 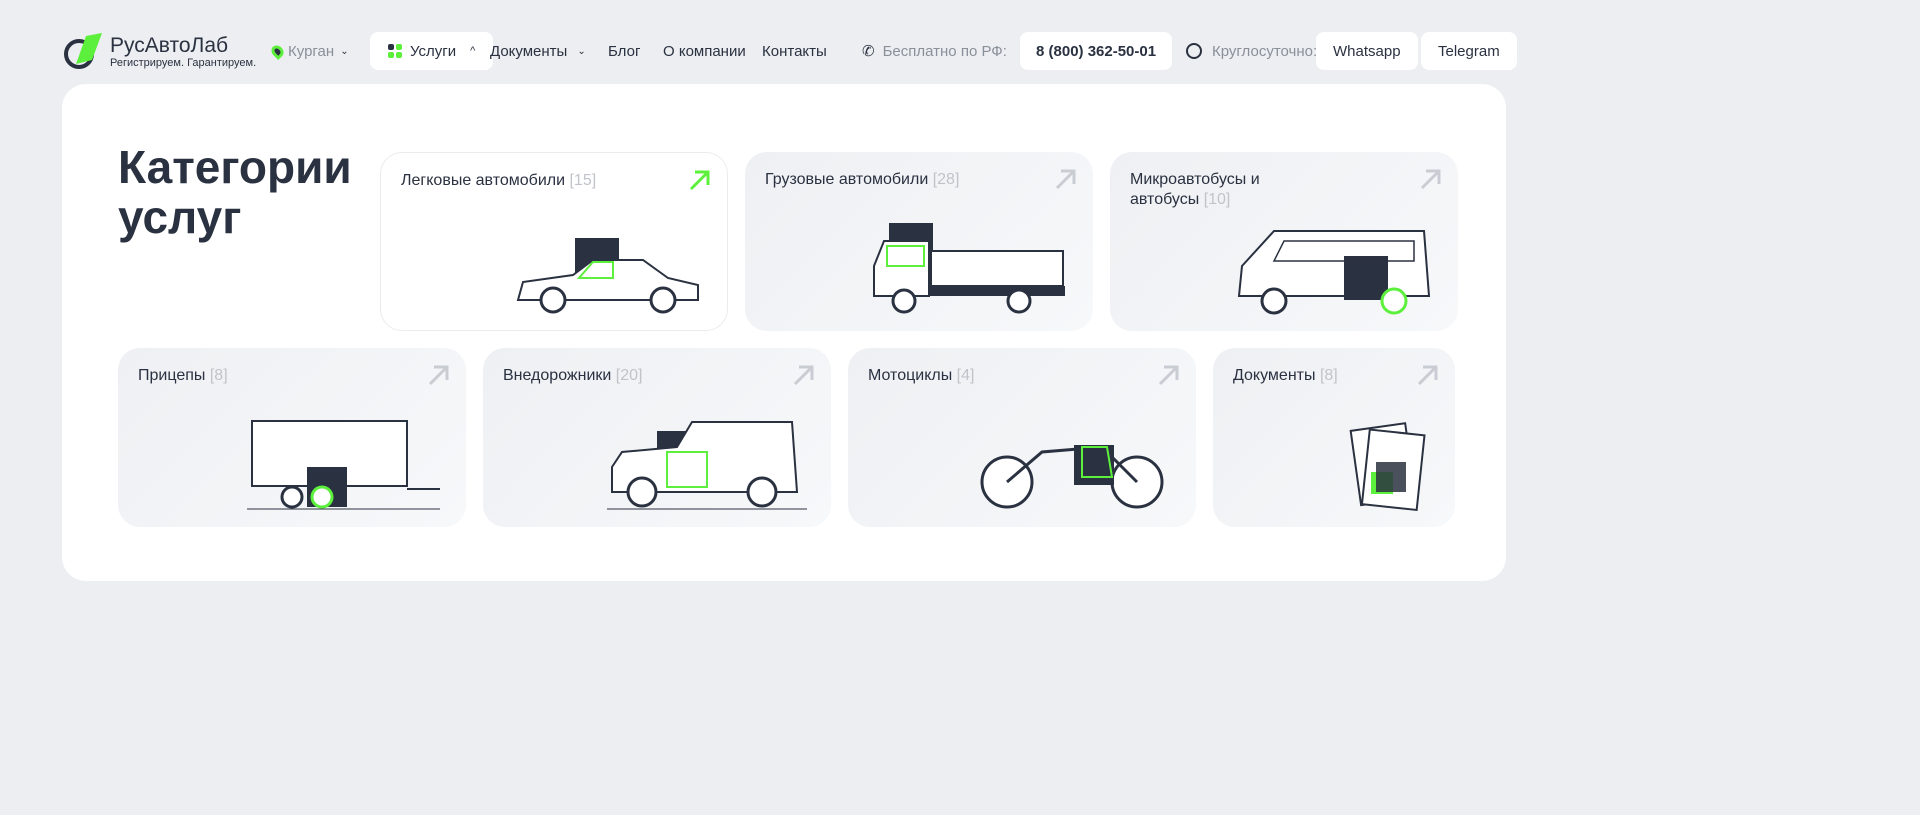 I want to click on category-name: Документы, so click(x=1274, y=375).